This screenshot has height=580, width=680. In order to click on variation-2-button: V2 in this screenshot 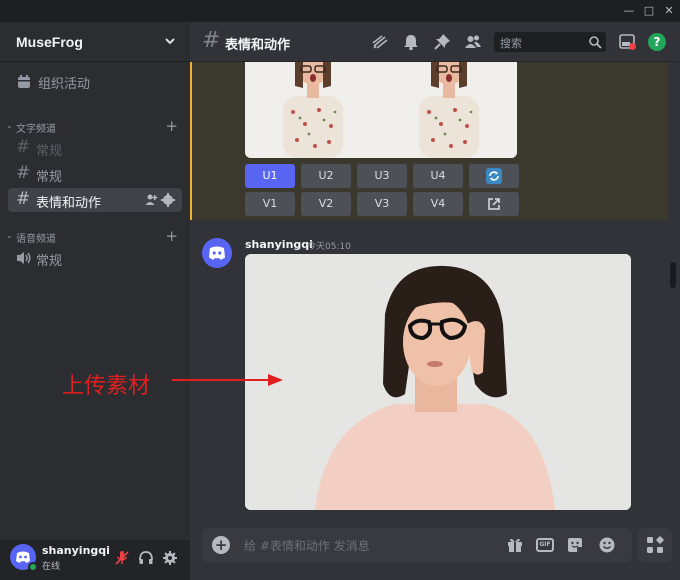, I will do `click(326, 204)`.